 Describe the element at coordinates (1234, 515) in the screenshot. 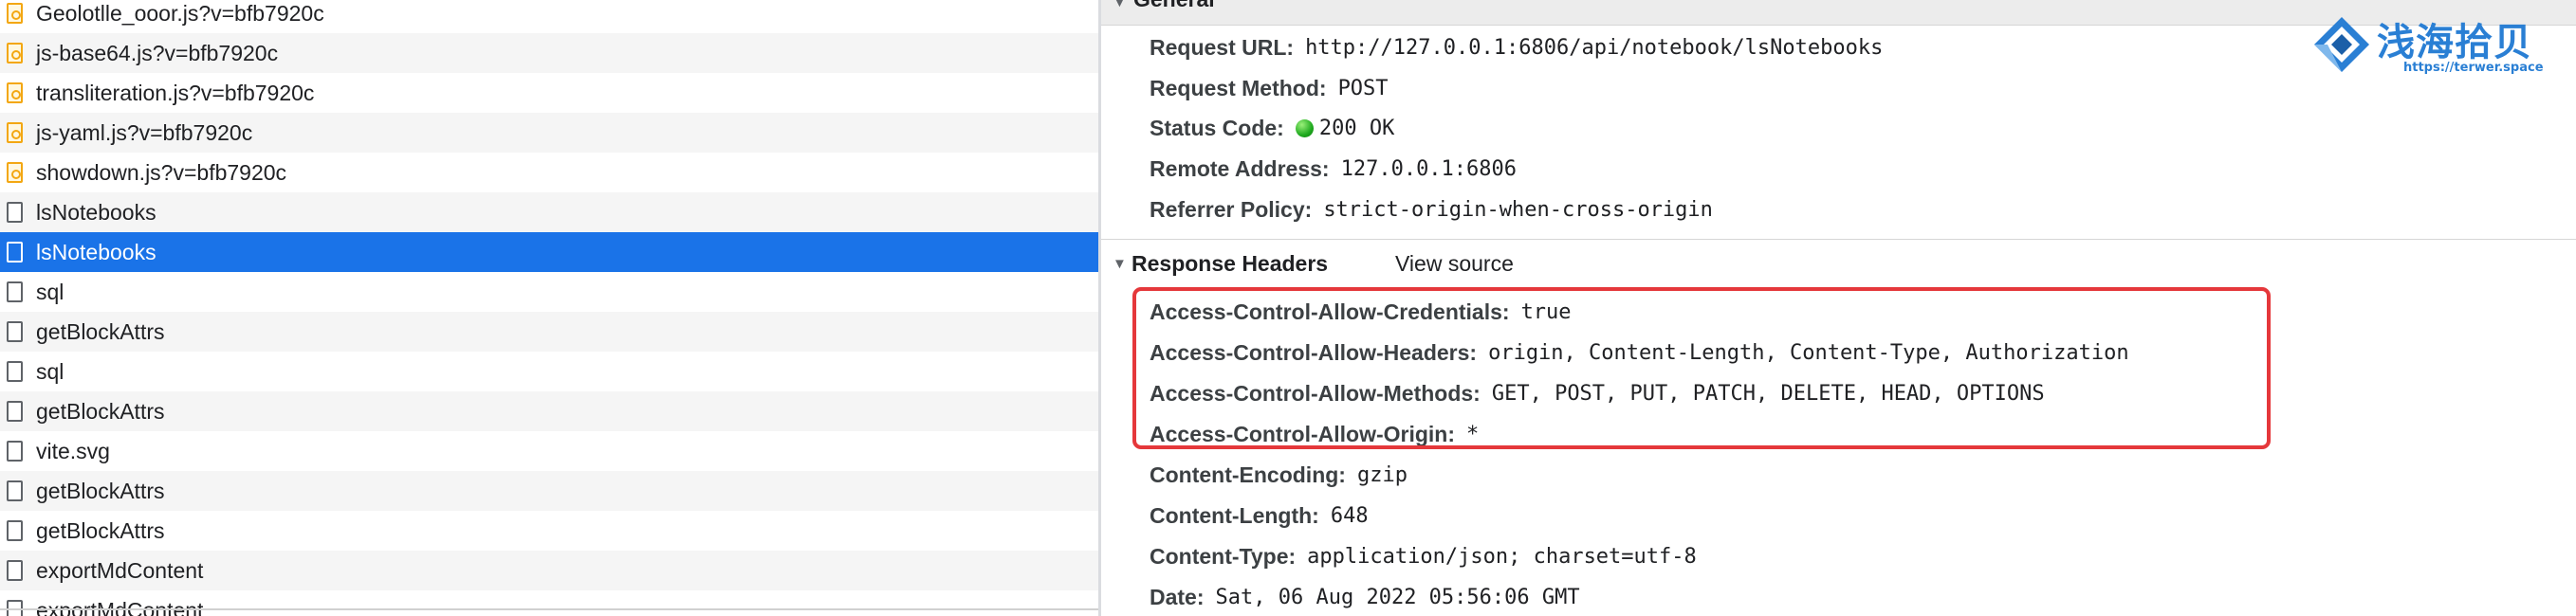

I see `header-key: Content-Length:` at that location.